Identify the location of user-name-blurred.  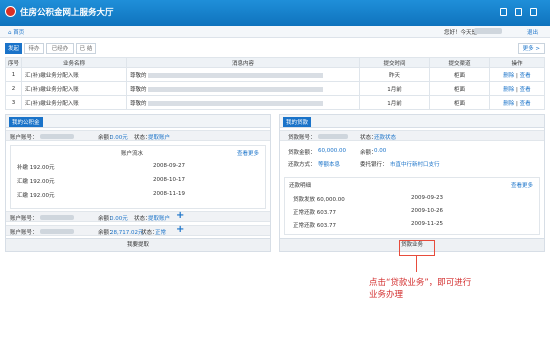
(488, 31).